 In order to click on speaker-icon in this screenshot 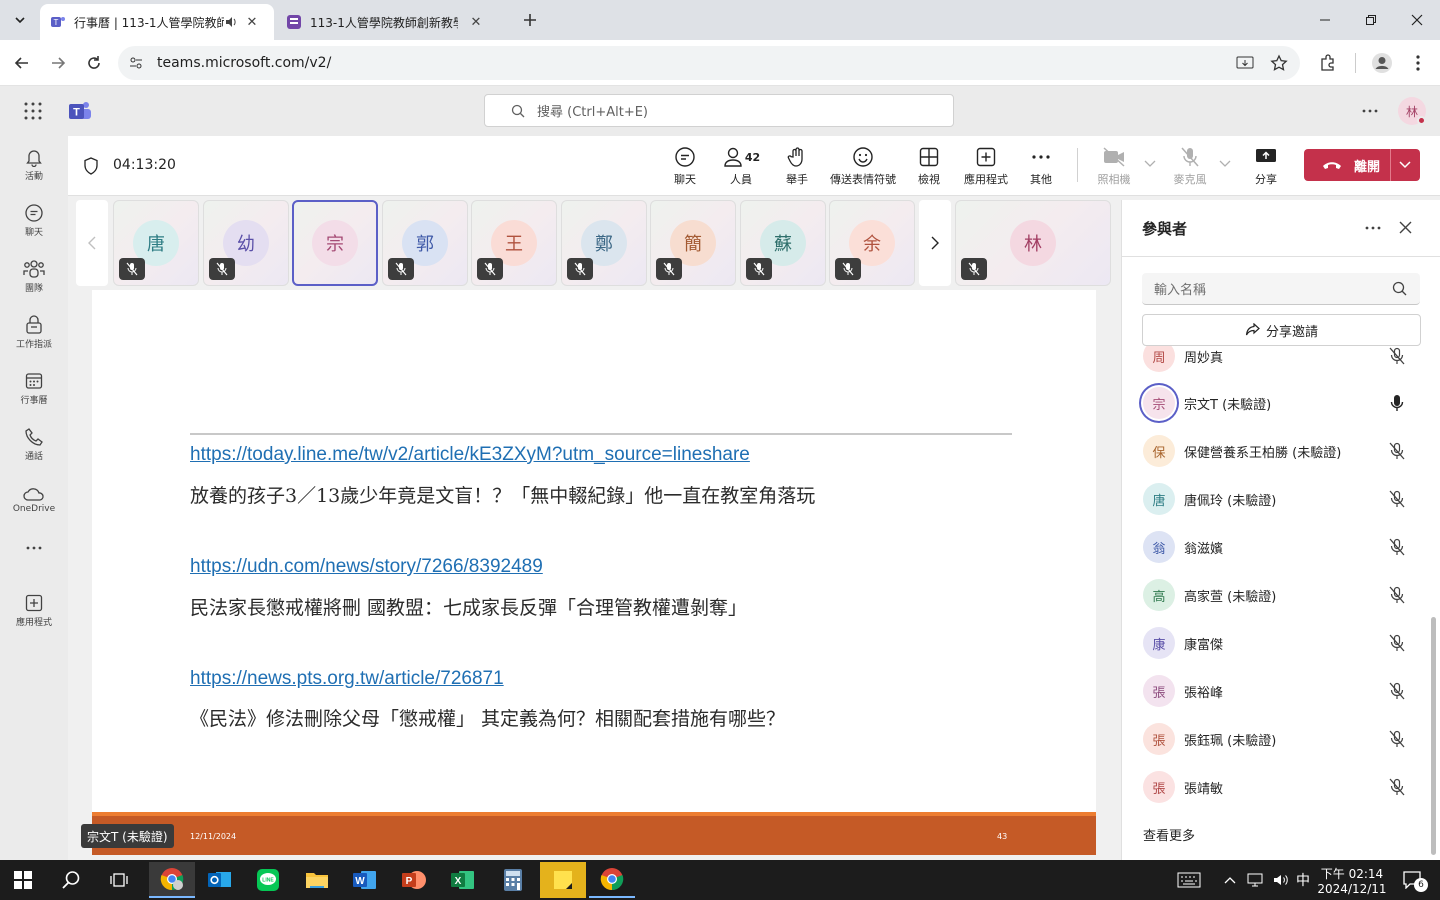, I will do `click(231, 22)`.